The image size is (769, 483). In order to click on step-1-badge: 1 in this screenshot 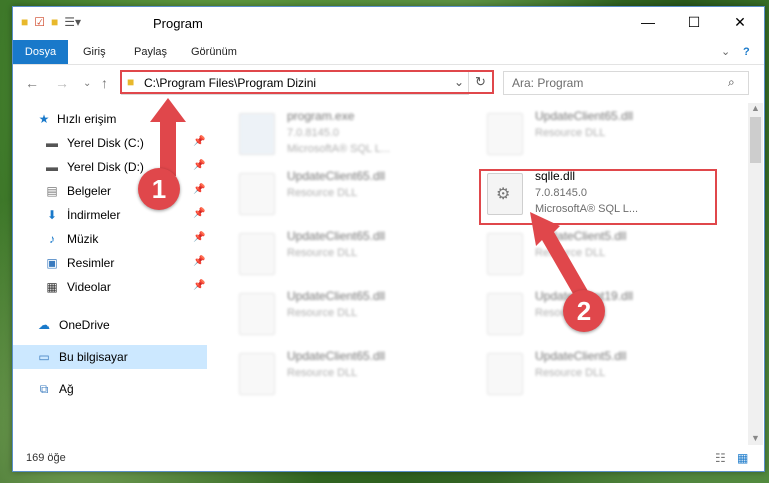, I will do `click(159, 189)`.